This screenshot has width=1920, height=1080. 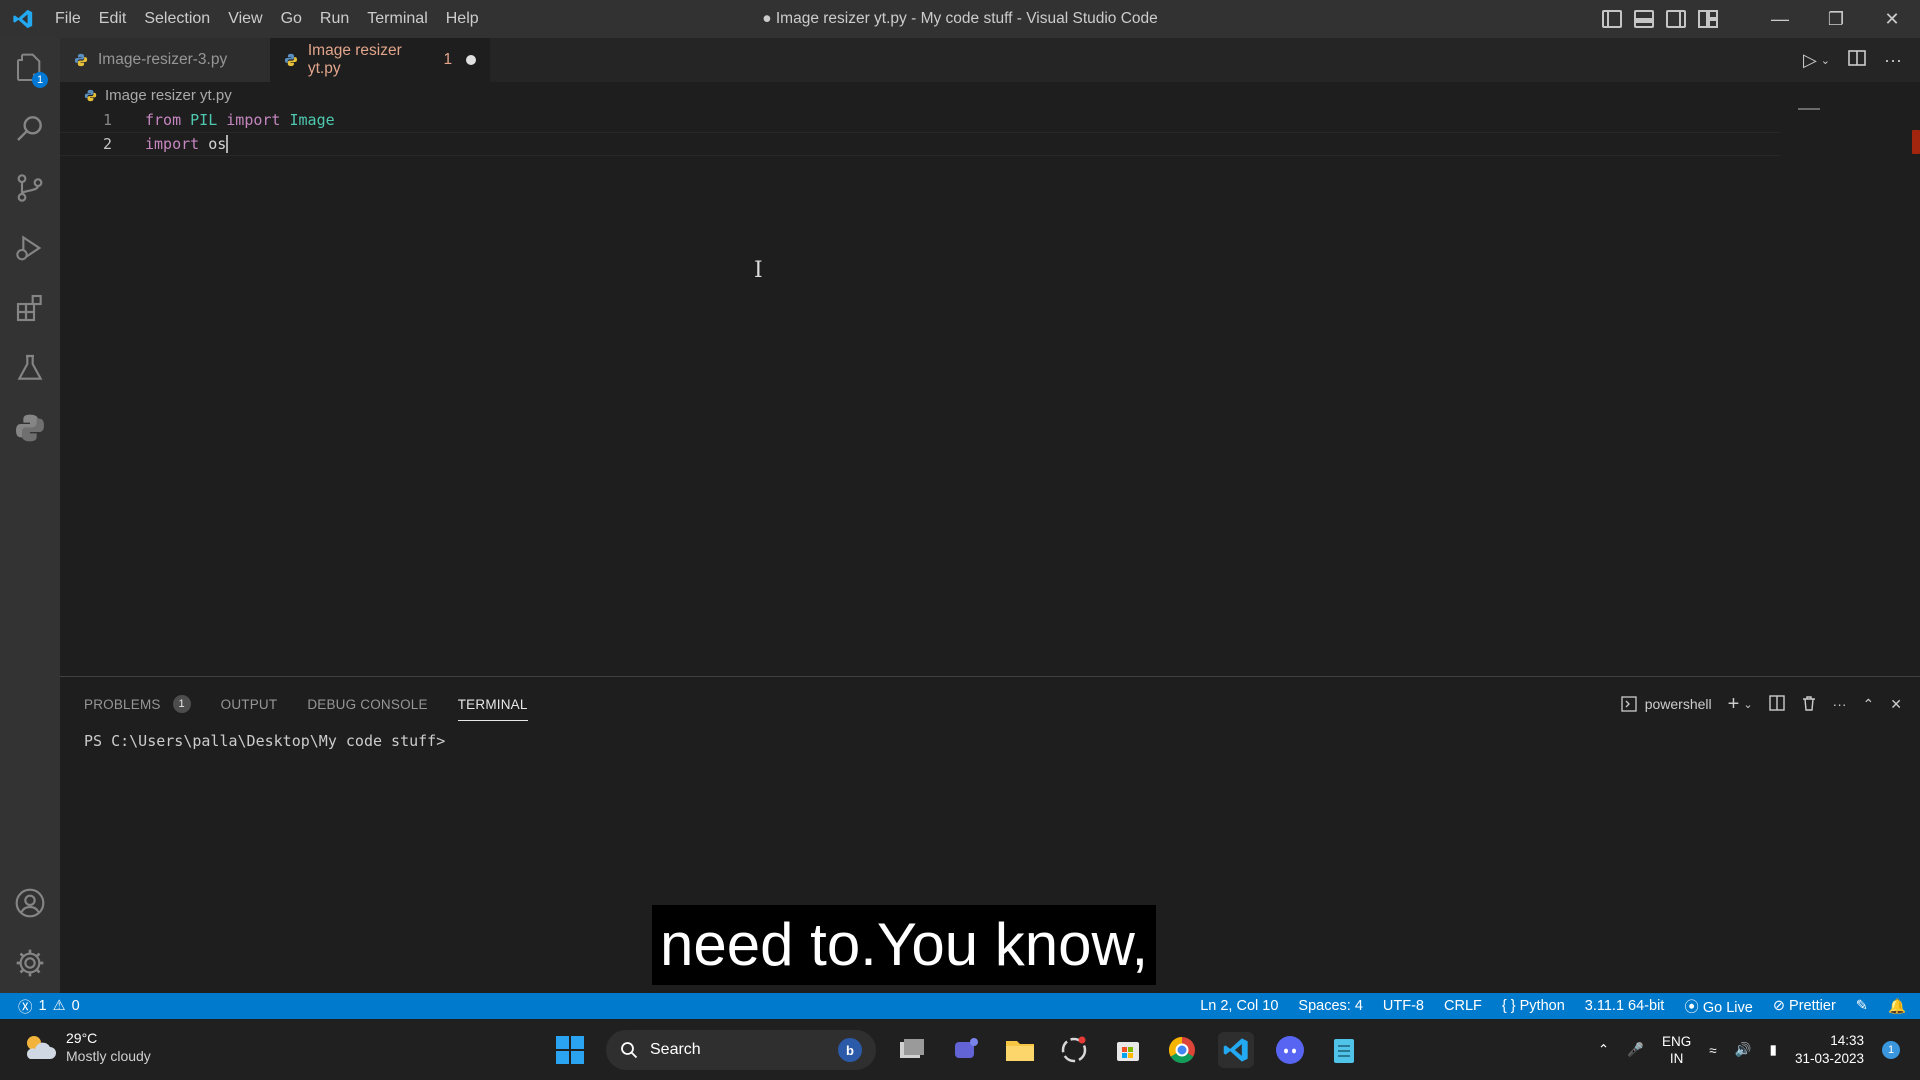 I want to click on tab-problem-count: 1, so click(x=448, y=59).